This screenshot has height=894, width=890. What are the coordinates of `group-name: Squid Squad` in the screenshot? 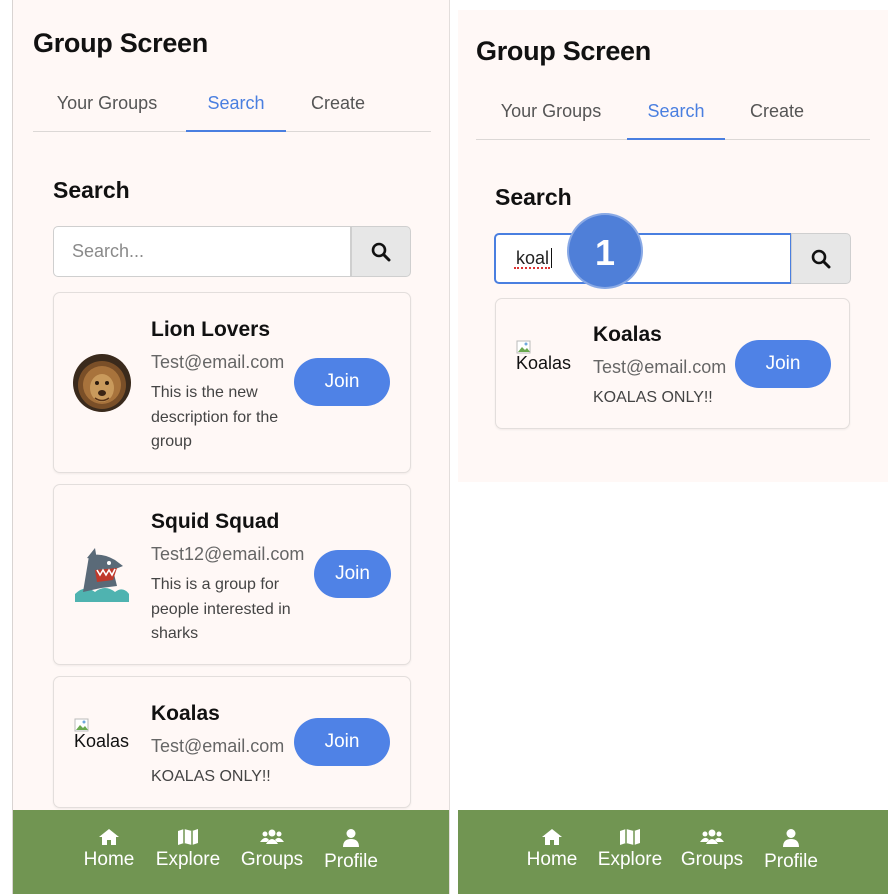 It's located at (215, 521).